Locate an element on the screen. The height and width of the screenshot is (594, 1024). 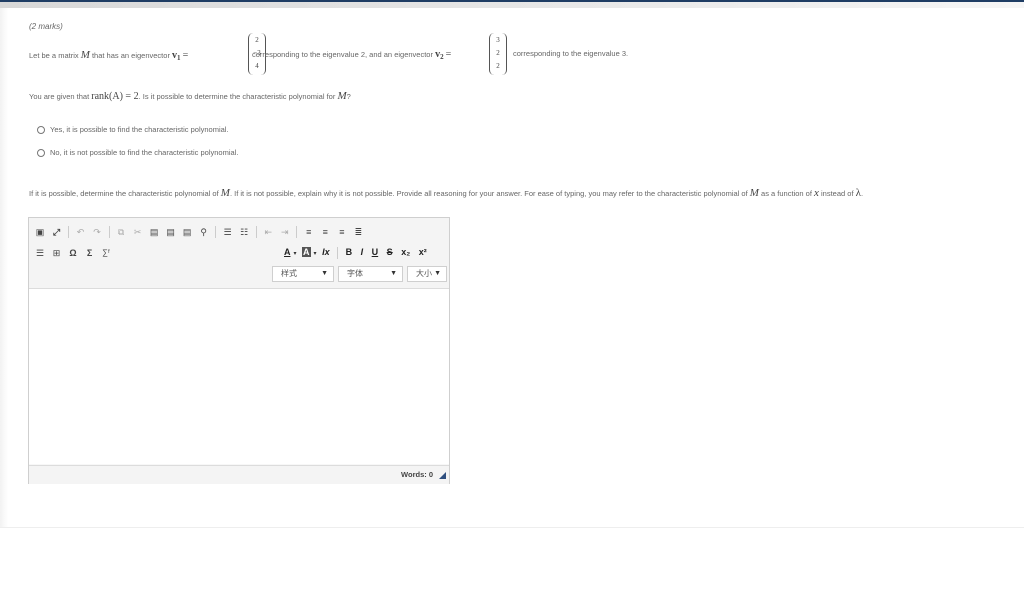
table-icon: ⊞ is located at coordinates (57, 253).